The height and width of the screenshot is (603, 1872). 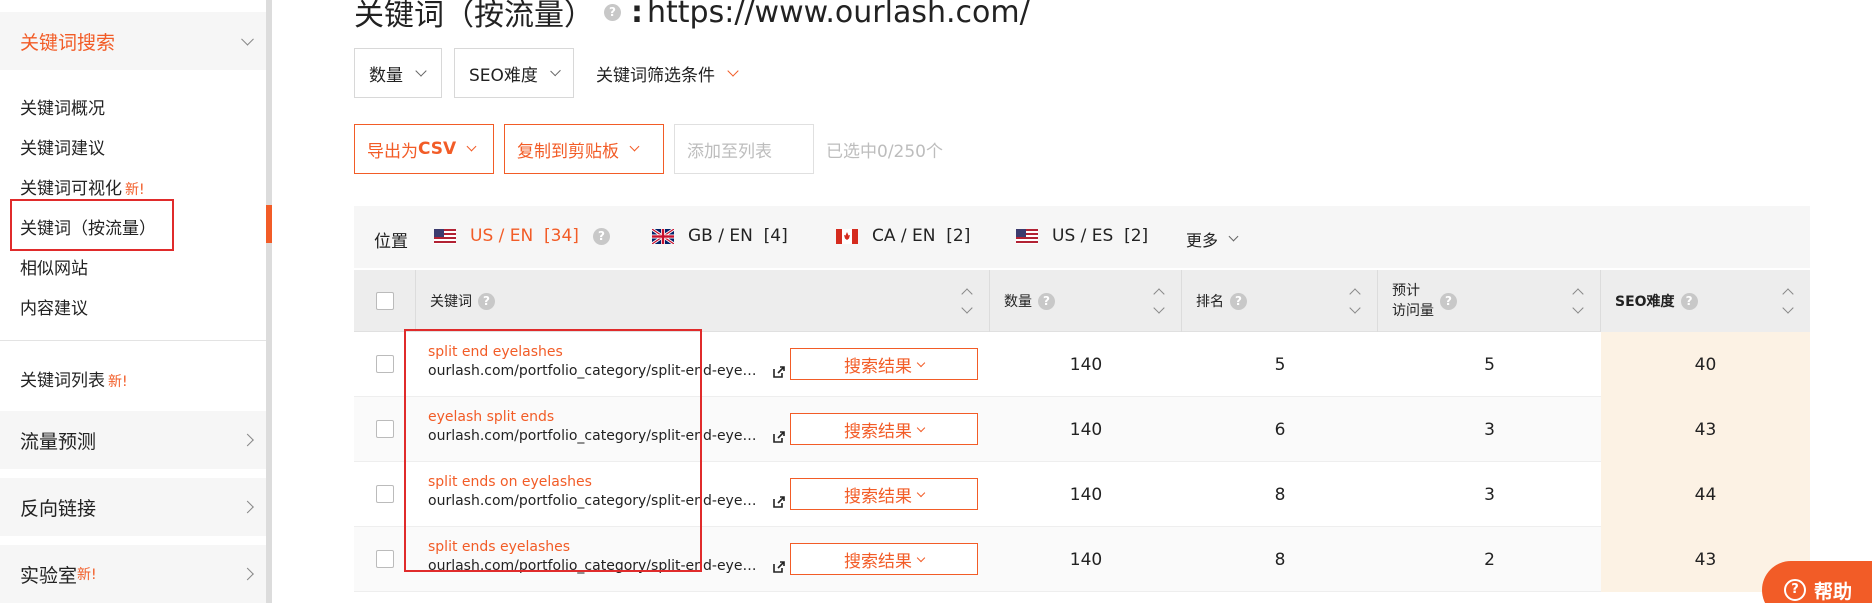 I want to click on sidebar-scrollbar, so click(x=269, y=301).